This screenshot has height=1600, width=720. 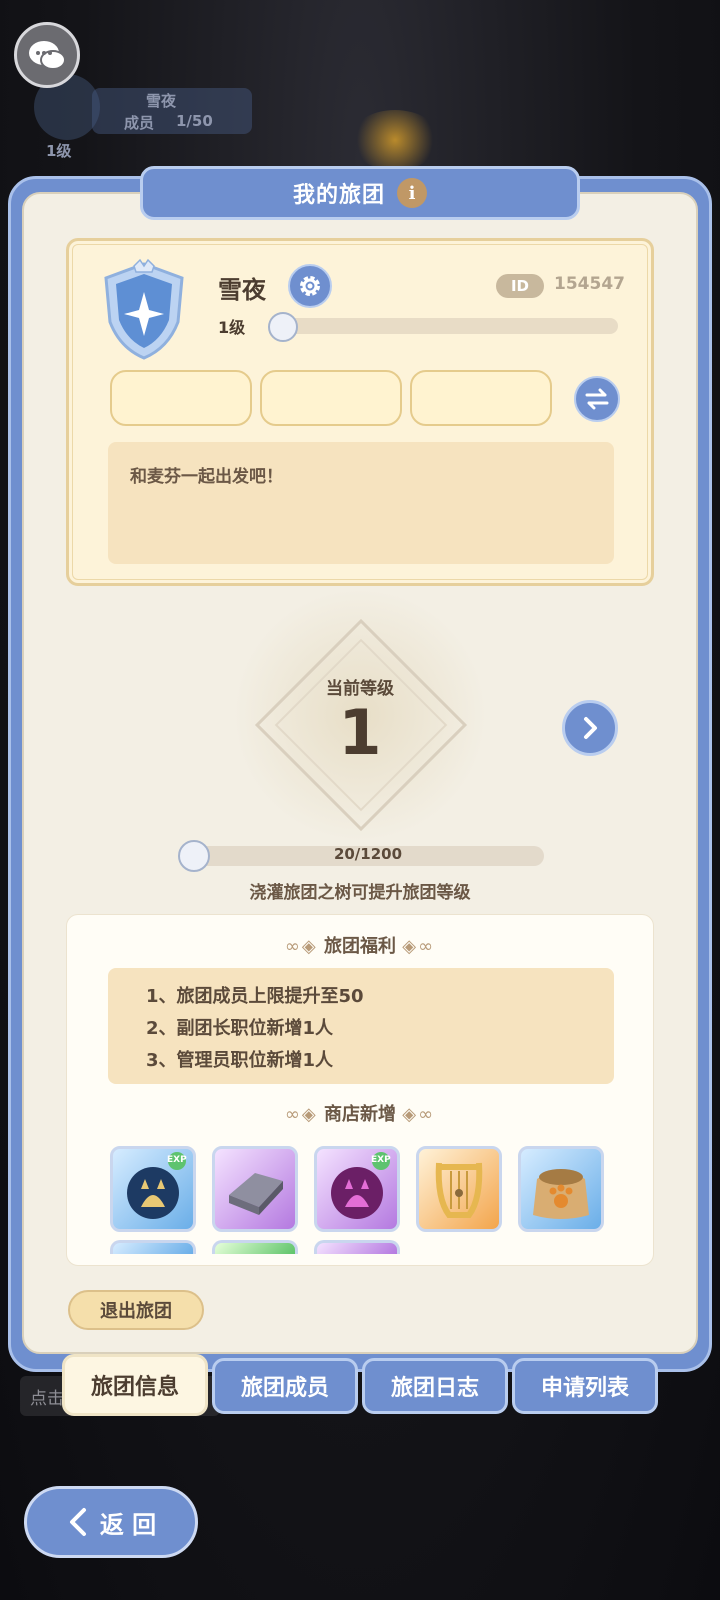 I want to click on swap-arrows-icon, so click(x=597, y=399).